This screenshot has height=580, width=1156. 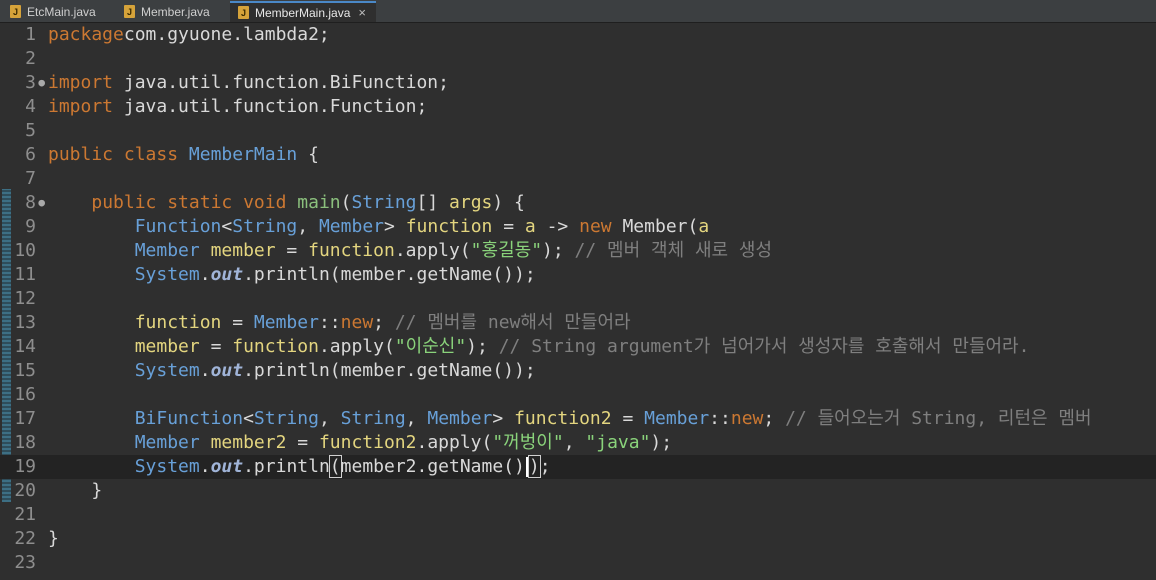 What do you see at coordinates (25, 250) in the screenshot?
I see `line-number: 10` at bounding box center [25, 250].